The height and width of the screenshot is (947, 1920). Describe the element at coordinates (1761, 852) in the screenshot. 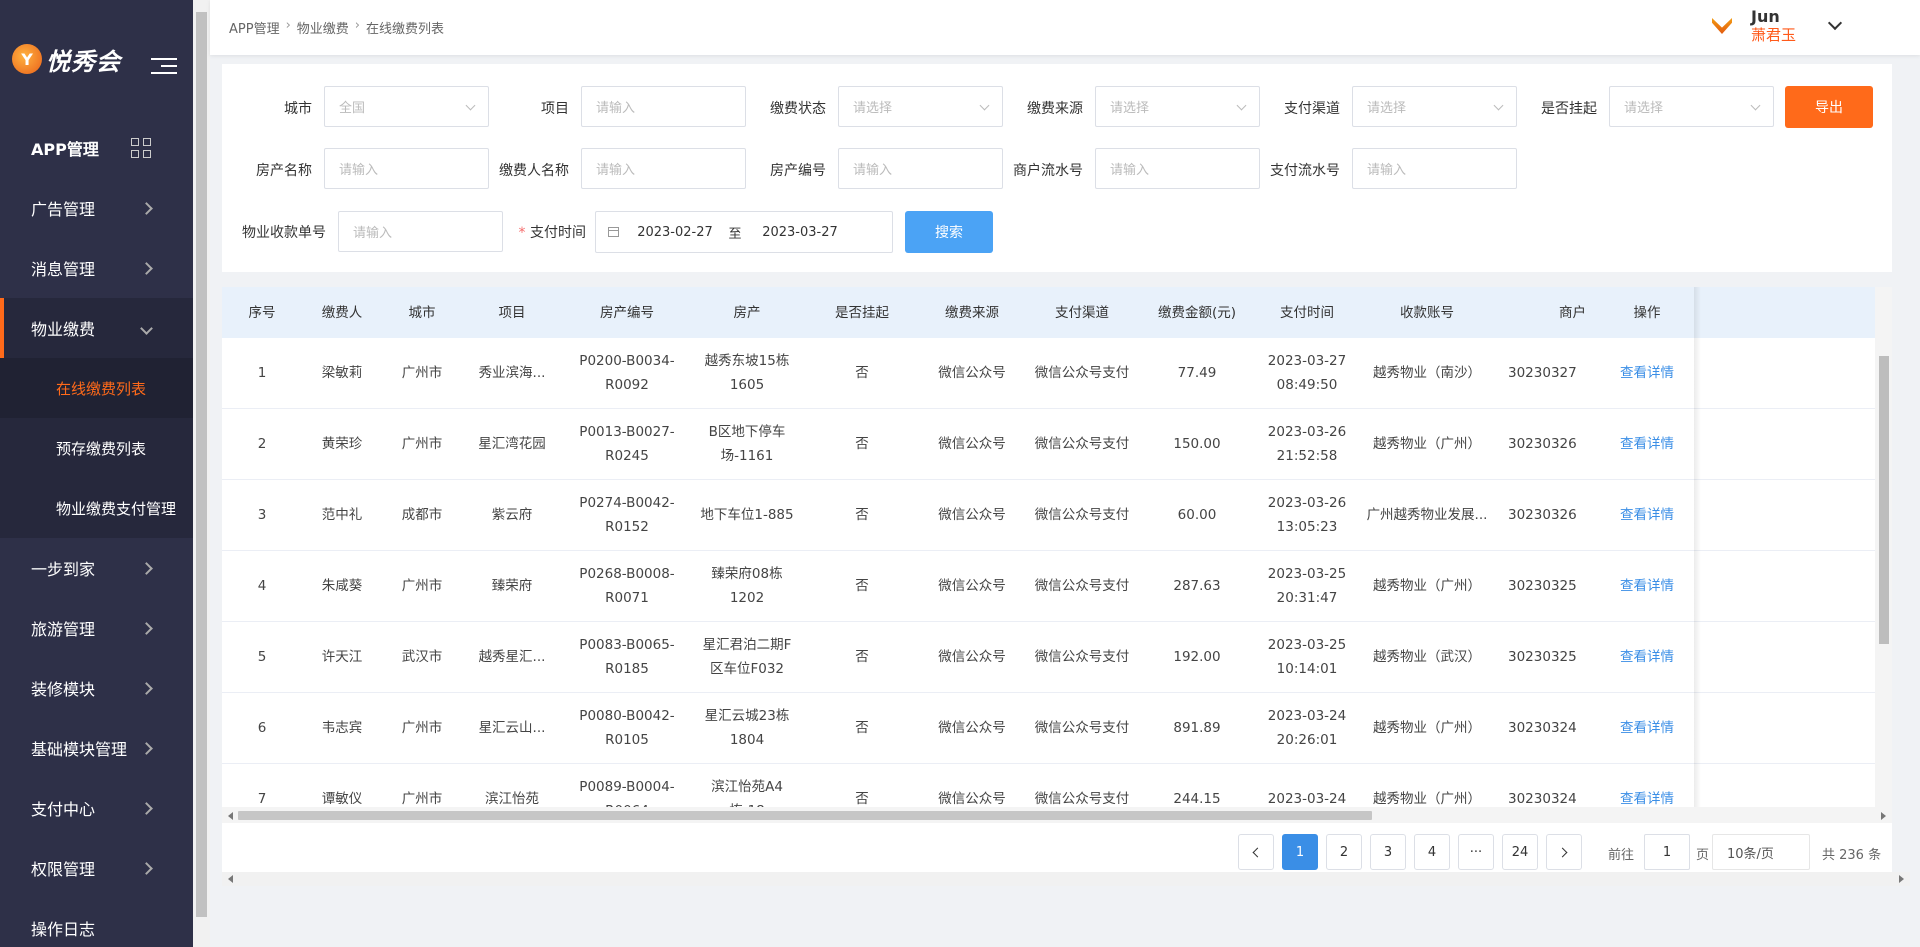

I see `page-size-select: 10条/页` at that location.